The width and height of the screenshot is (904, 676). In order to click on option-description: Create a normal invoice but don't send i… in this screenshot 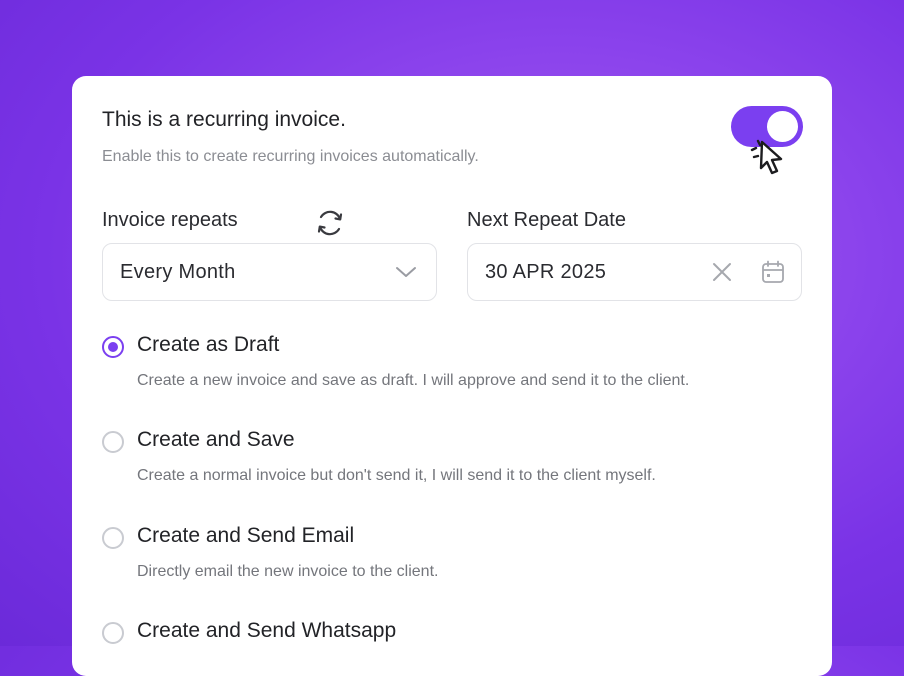, I will do `click(396, 475)`.